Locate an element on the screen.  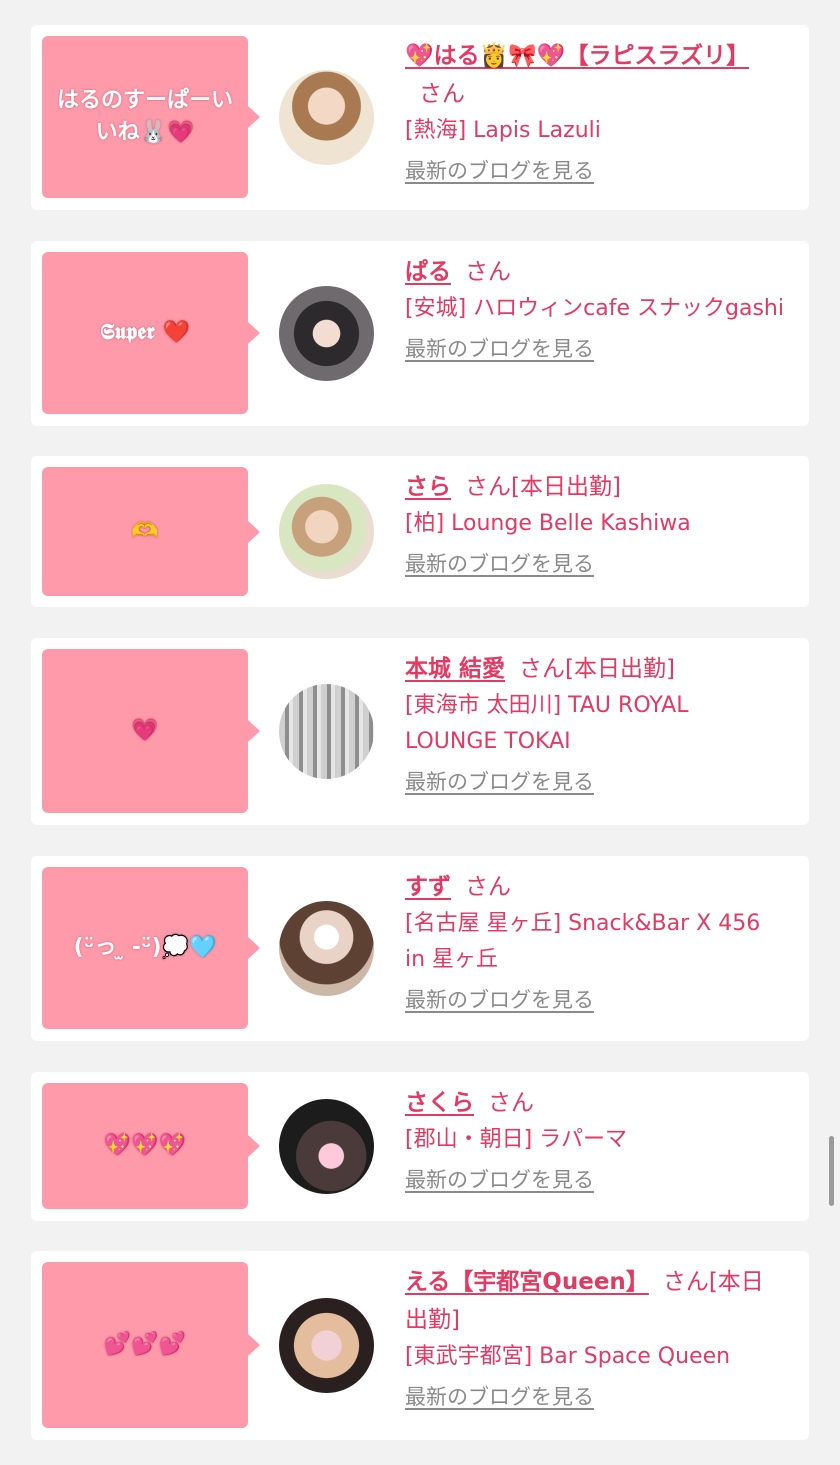
shop-name: [東海市 太田川] TAU ROYAL LOUNGE TOKAI is located at coordinates (547, 723).